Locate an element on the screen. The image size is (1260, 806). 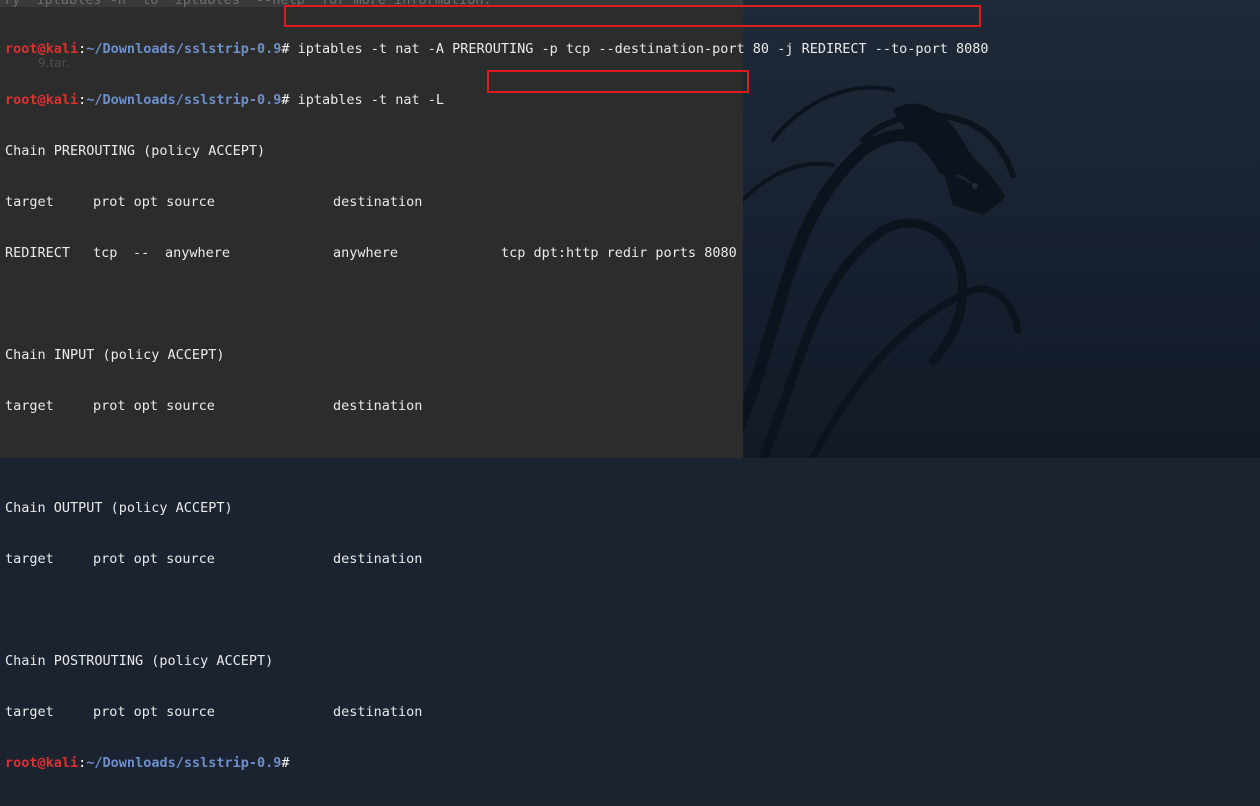
active-prompt-line: root@kali:~/Downloads/sslstrip-0.9# is located at coordinates (500, 763).